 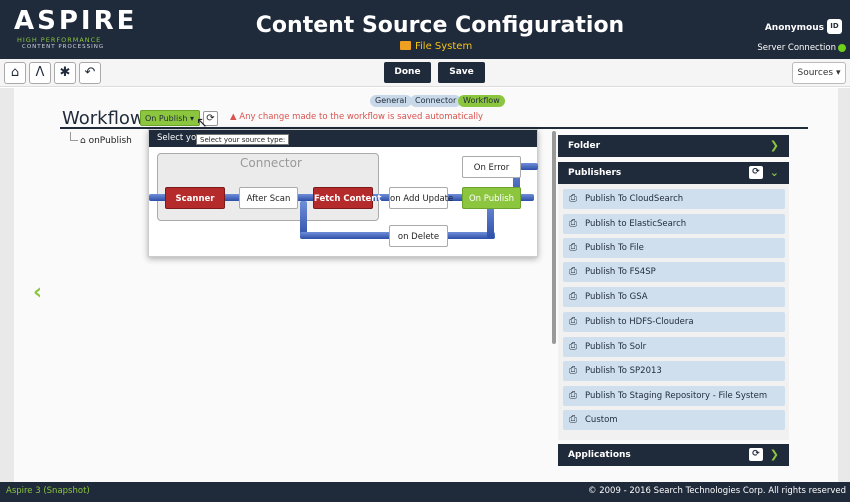 What do you see at coordinates (418, 236) in the screenshot?
I see `node-on-delete: on Delete` at bounding box center [418, 236].